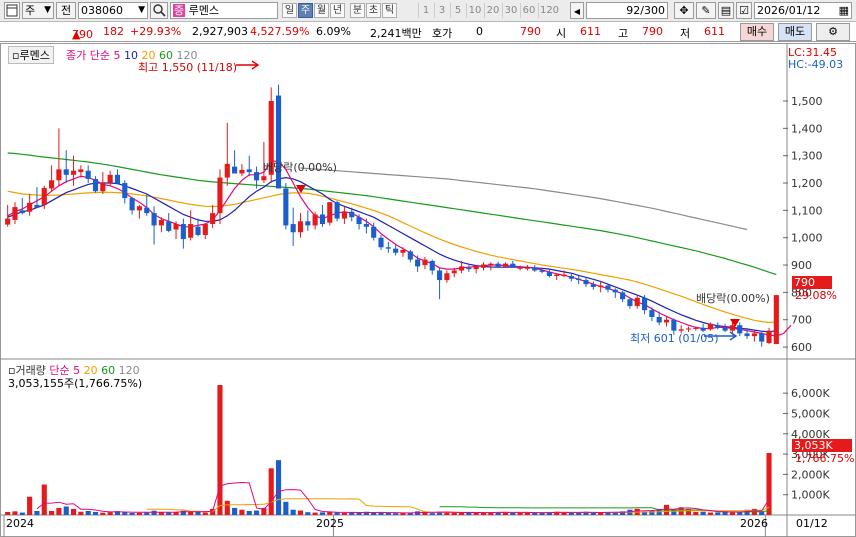 This screenshot has height=537, width=856. Describe the element at coordinates (807, 156) in the screenshot. I see `price-tick-label: 1,300` at that location.